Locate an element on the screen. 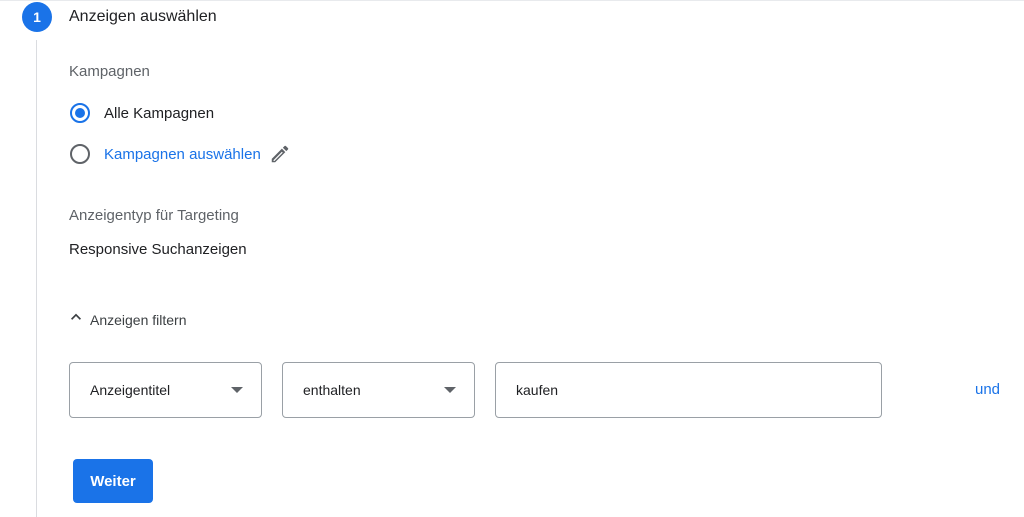  radio-label-select-campaigns: Kampagnen auswählen is located at coordinates (182, 154).